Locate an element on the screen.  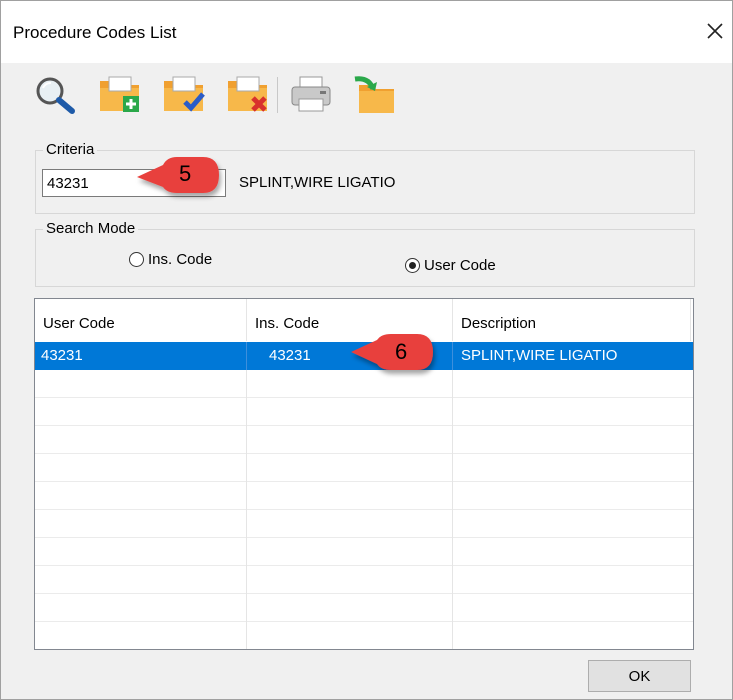
callout-6: 6 is located at coordinates (393, 357).